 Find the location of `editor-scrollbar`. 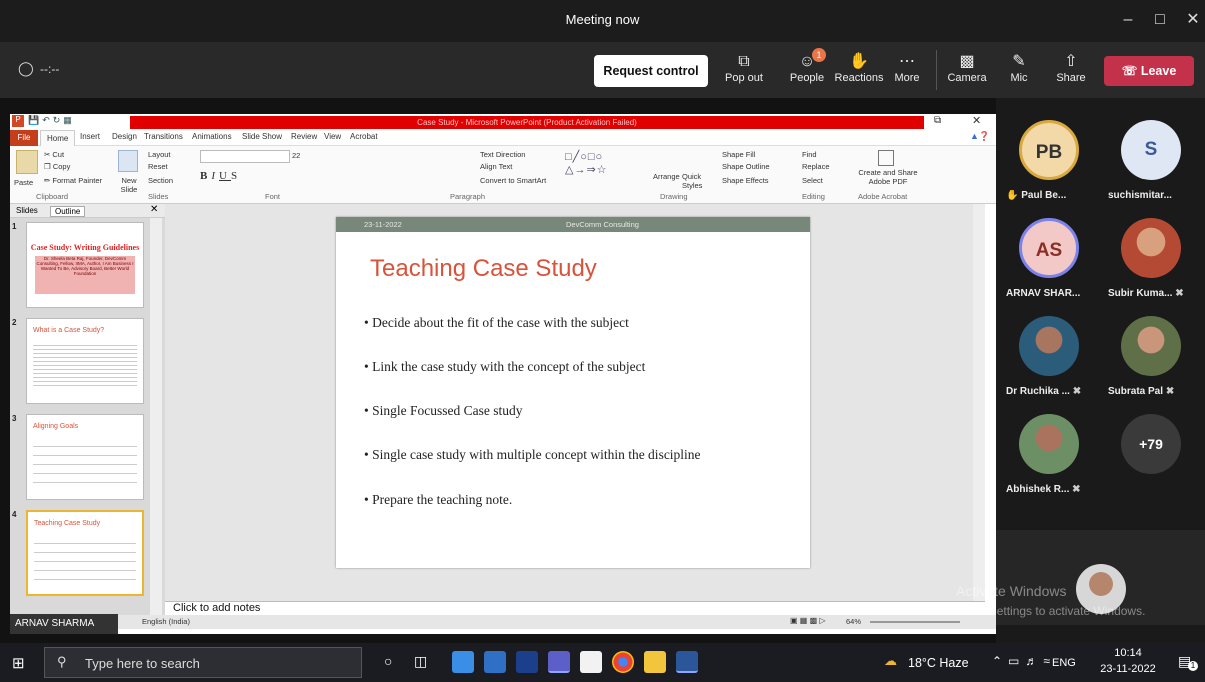

editor-scrollbar is located at coordinates (979, 402).